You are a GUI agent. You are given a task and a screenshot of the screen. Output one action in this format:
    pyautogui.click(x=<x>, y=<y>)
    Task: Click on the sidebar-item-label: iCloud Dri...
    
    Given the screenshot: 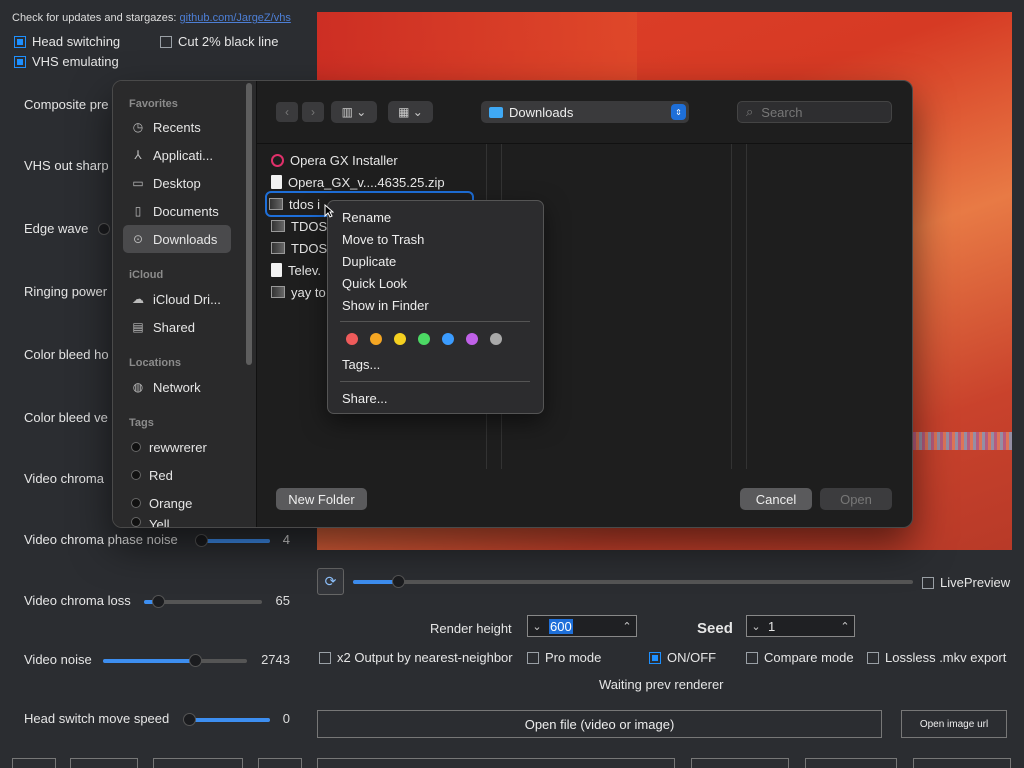 What is the action you would take?
    pyautogui.click(x=187, y=299)
    